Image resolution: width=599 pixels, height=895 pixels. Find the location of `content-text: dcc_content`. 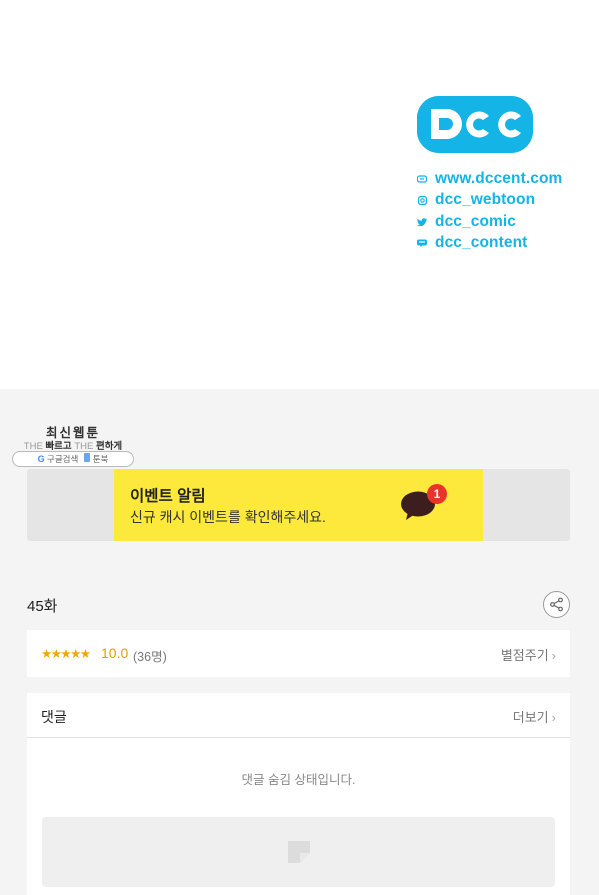

content-text: dcc_content is located at coordinates (481, 243).